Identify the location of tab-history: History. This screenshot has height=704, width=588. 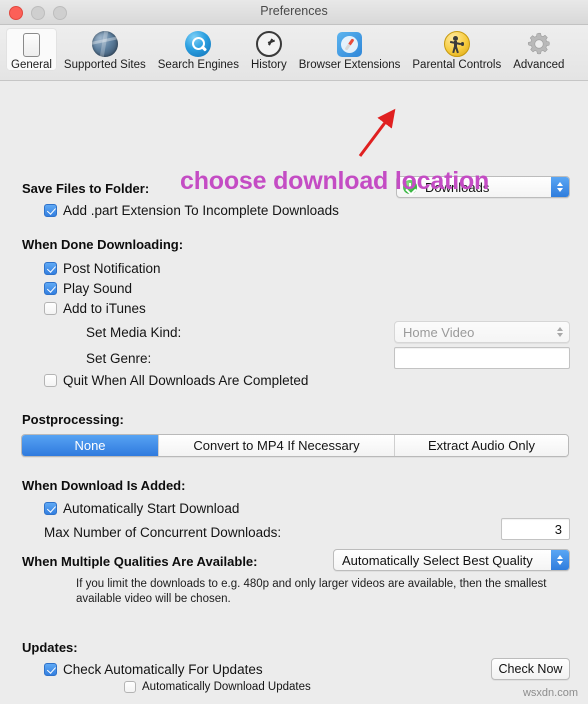
(269, 49).